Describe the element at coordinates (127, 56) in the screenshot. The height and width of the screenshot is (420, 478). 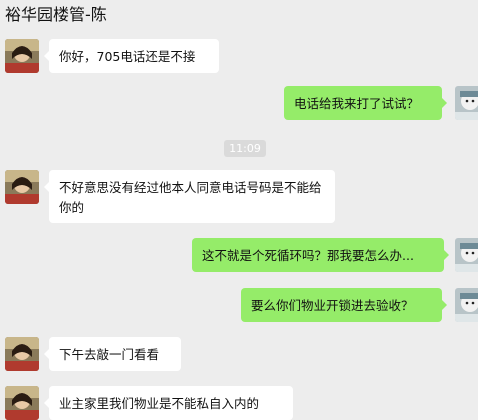
I see `message-text: 你好，705电话还是不接` at that location.